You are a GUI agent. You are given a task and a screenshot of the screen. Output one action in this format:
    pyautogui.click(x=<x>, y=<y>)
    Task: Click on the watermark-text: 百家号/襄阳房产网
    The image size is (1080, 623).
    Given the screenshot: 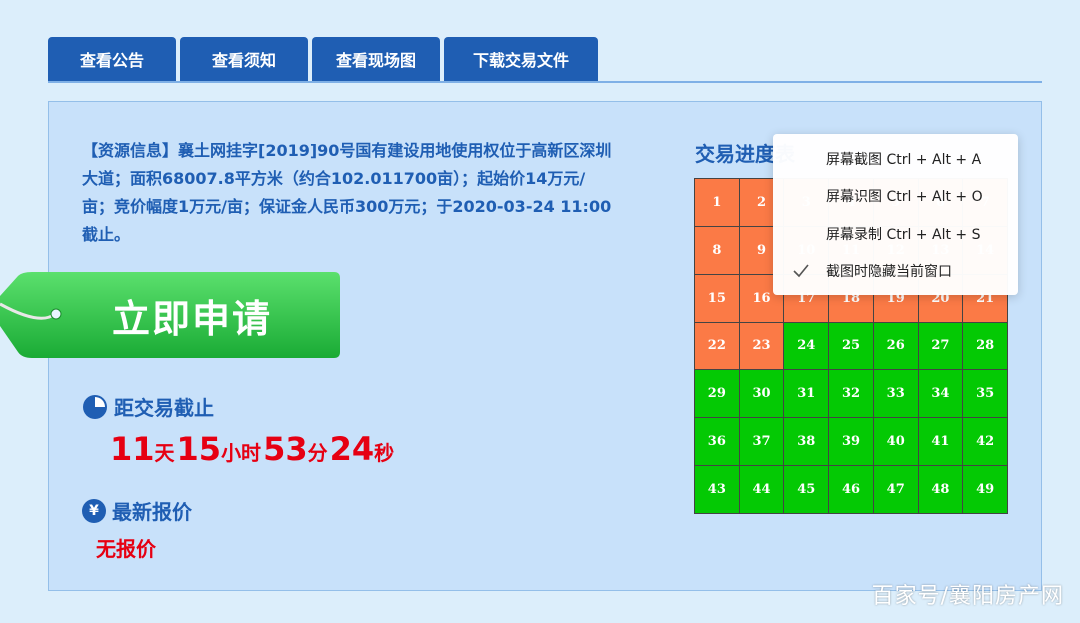 What is the action you would take?
    pyautogui.click(x=967, y=596)
    